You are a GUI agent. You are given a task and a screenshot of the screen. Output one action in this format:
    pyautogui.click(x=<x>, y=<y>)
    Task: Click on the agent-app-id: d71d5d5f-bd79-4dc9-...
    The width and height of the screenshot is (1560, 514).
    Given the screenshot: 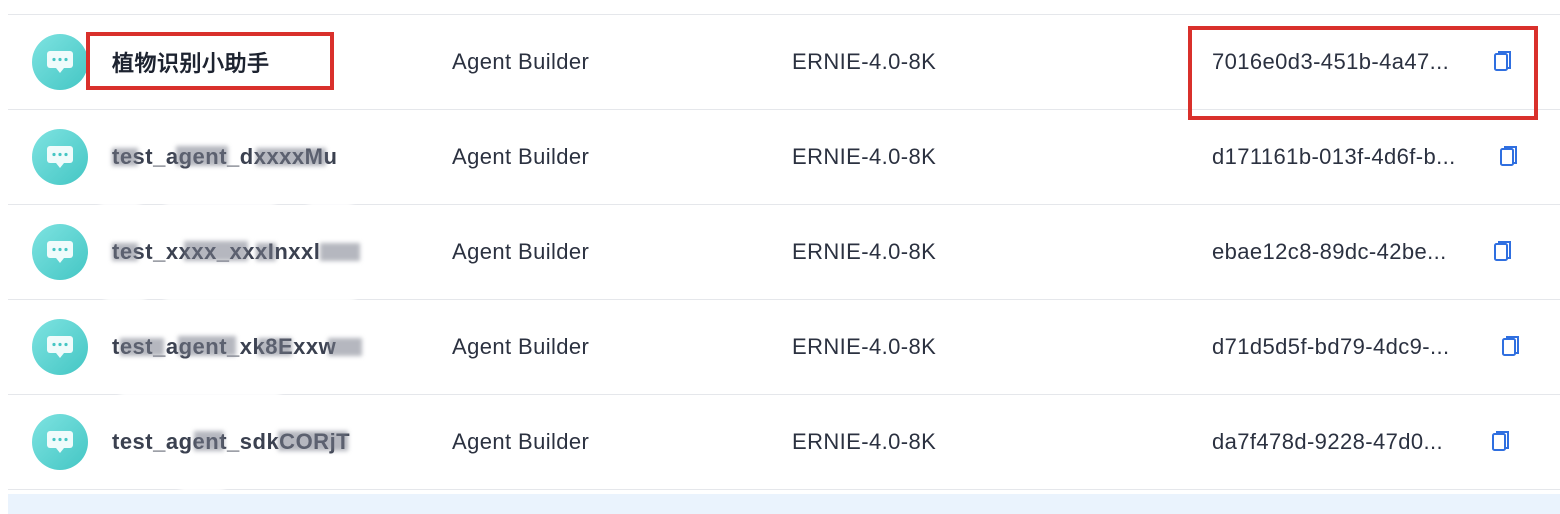 What is the action you would take?
    pyautogui.click(x=1331, y=346)
    